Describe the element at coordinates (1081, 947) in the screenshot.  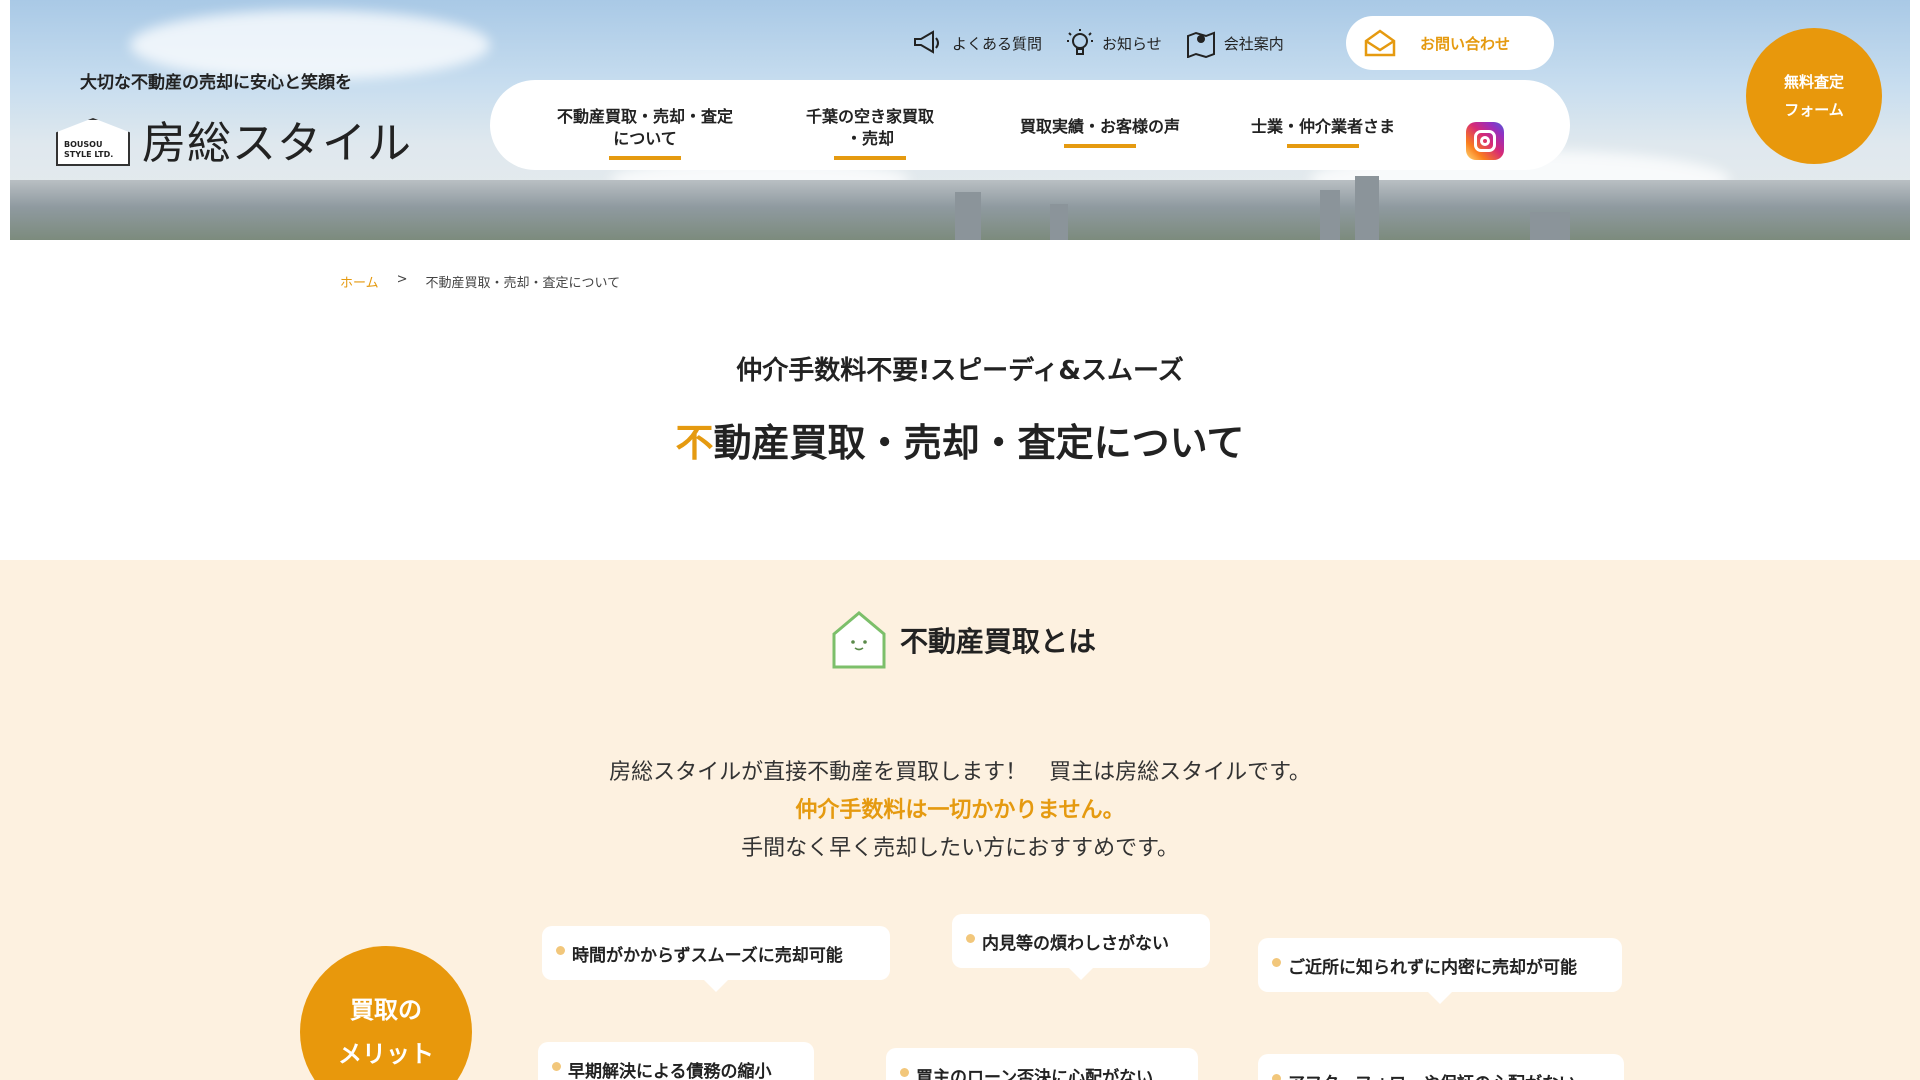
I see `merit-bubble: 内見等の煩わしさがない` at that location.